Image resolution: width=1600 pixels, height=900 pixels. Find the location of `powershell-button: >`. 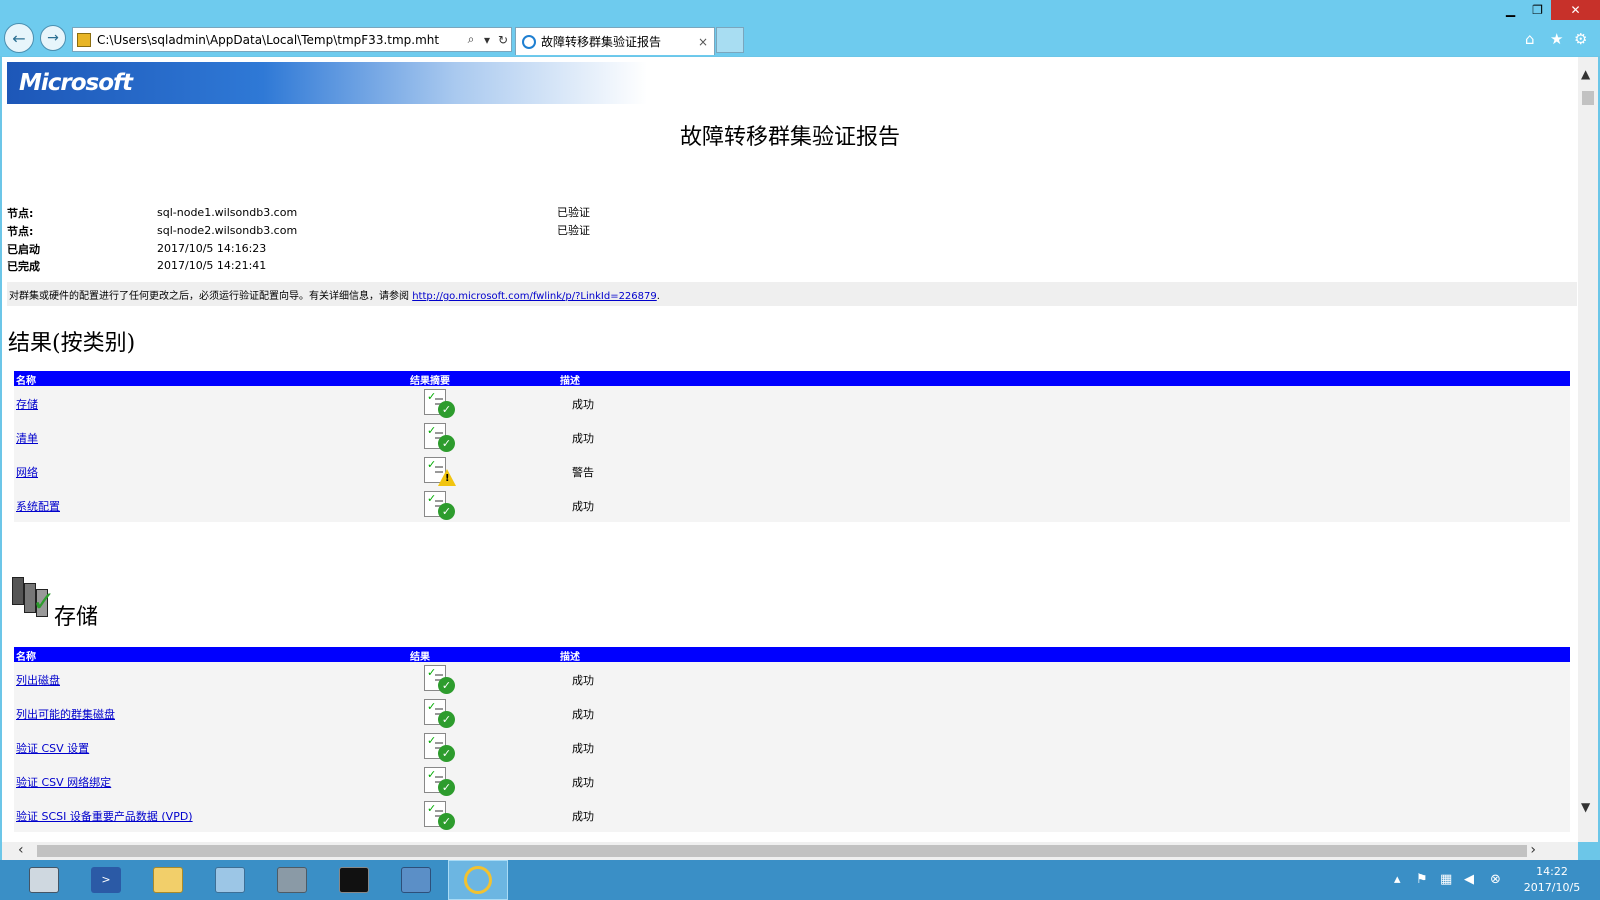

powershell-button: > is located at coordinates (106, 880).